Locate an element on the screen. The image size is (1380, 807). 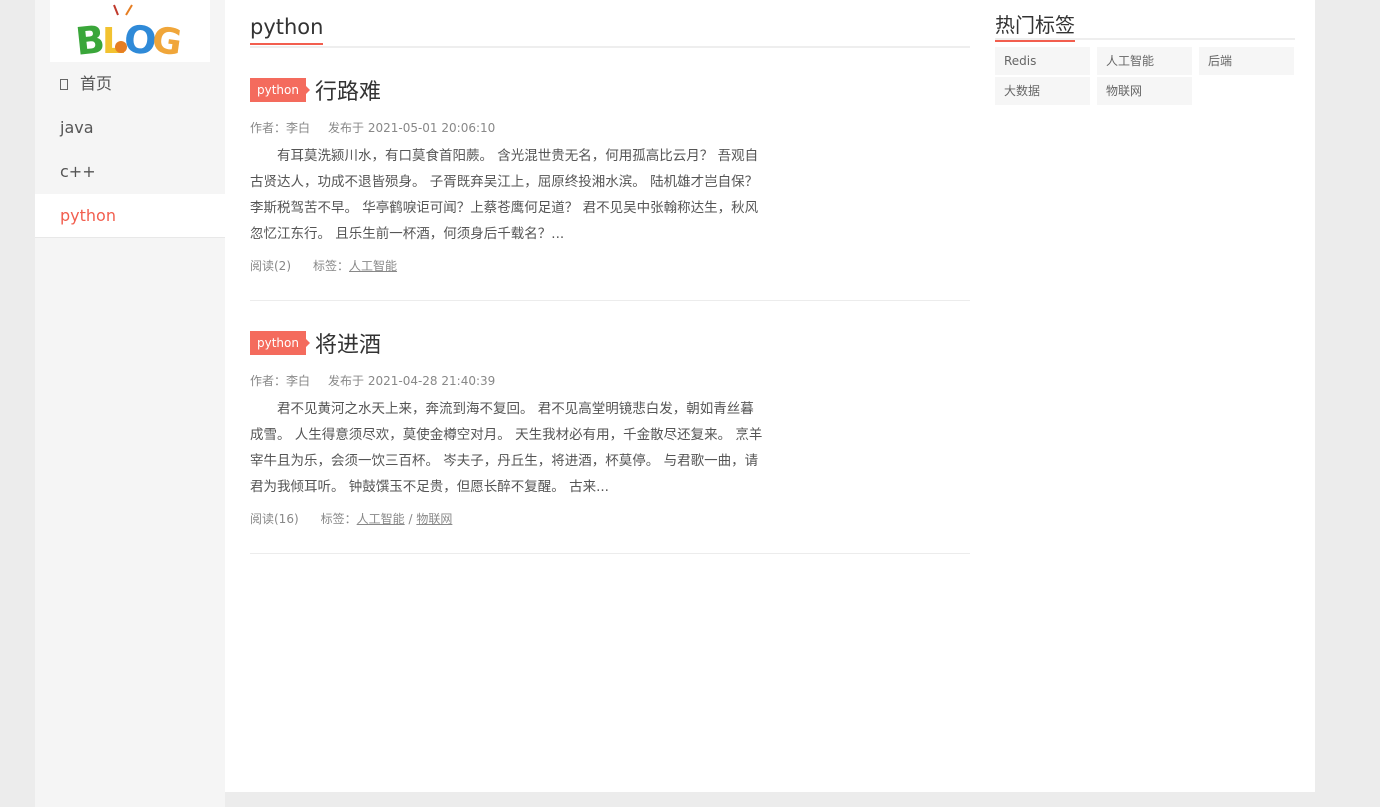
article-footer: 阅读(2) 标签：人工智能 is located at coordinates (610, 265).